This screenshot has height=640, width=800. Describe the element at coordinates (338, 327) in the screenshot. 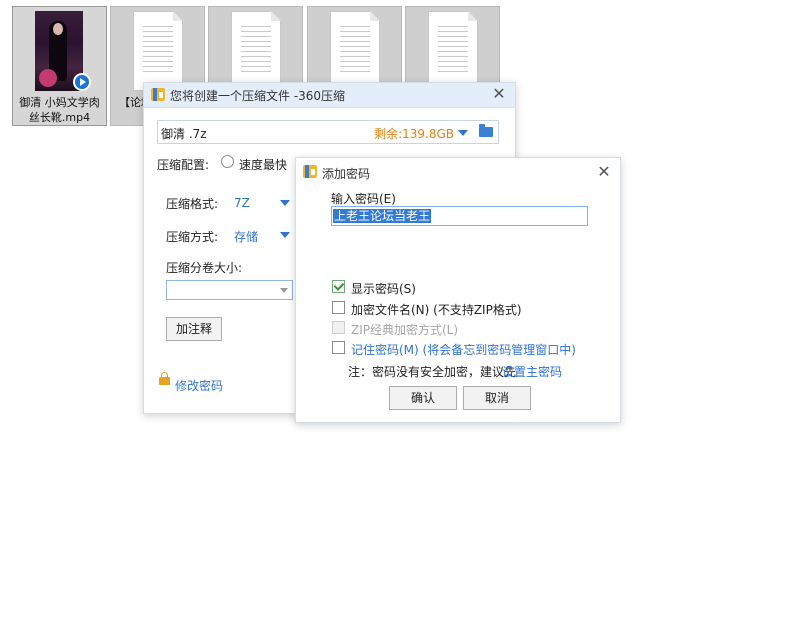

I see `zip-classic-checkbox` at that location.